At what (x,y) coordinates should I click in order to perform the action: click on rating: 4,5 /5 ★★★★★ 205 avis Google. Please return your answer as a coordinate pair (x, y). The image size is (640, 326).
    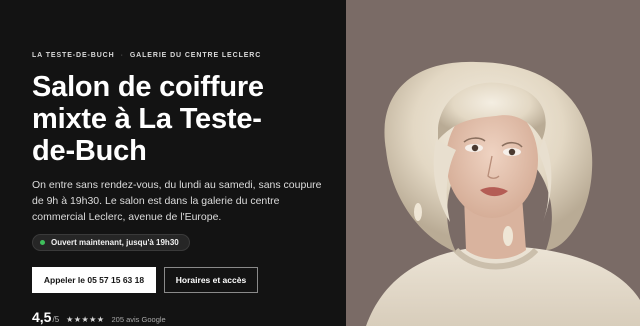
    Looking at the image, I should click on (189, 317).